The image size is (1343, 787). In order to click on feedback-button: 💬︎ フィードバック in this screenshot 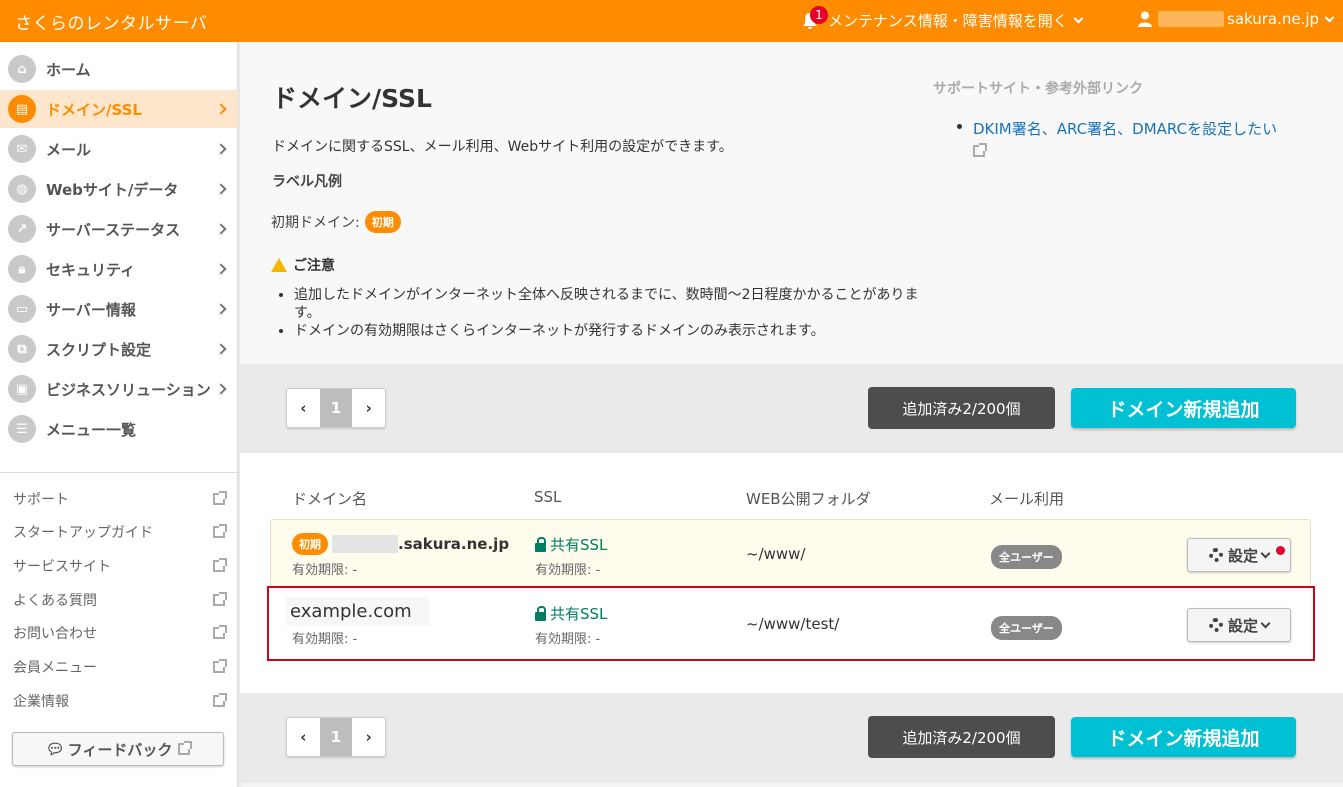, I will do `click(118, 749)`.